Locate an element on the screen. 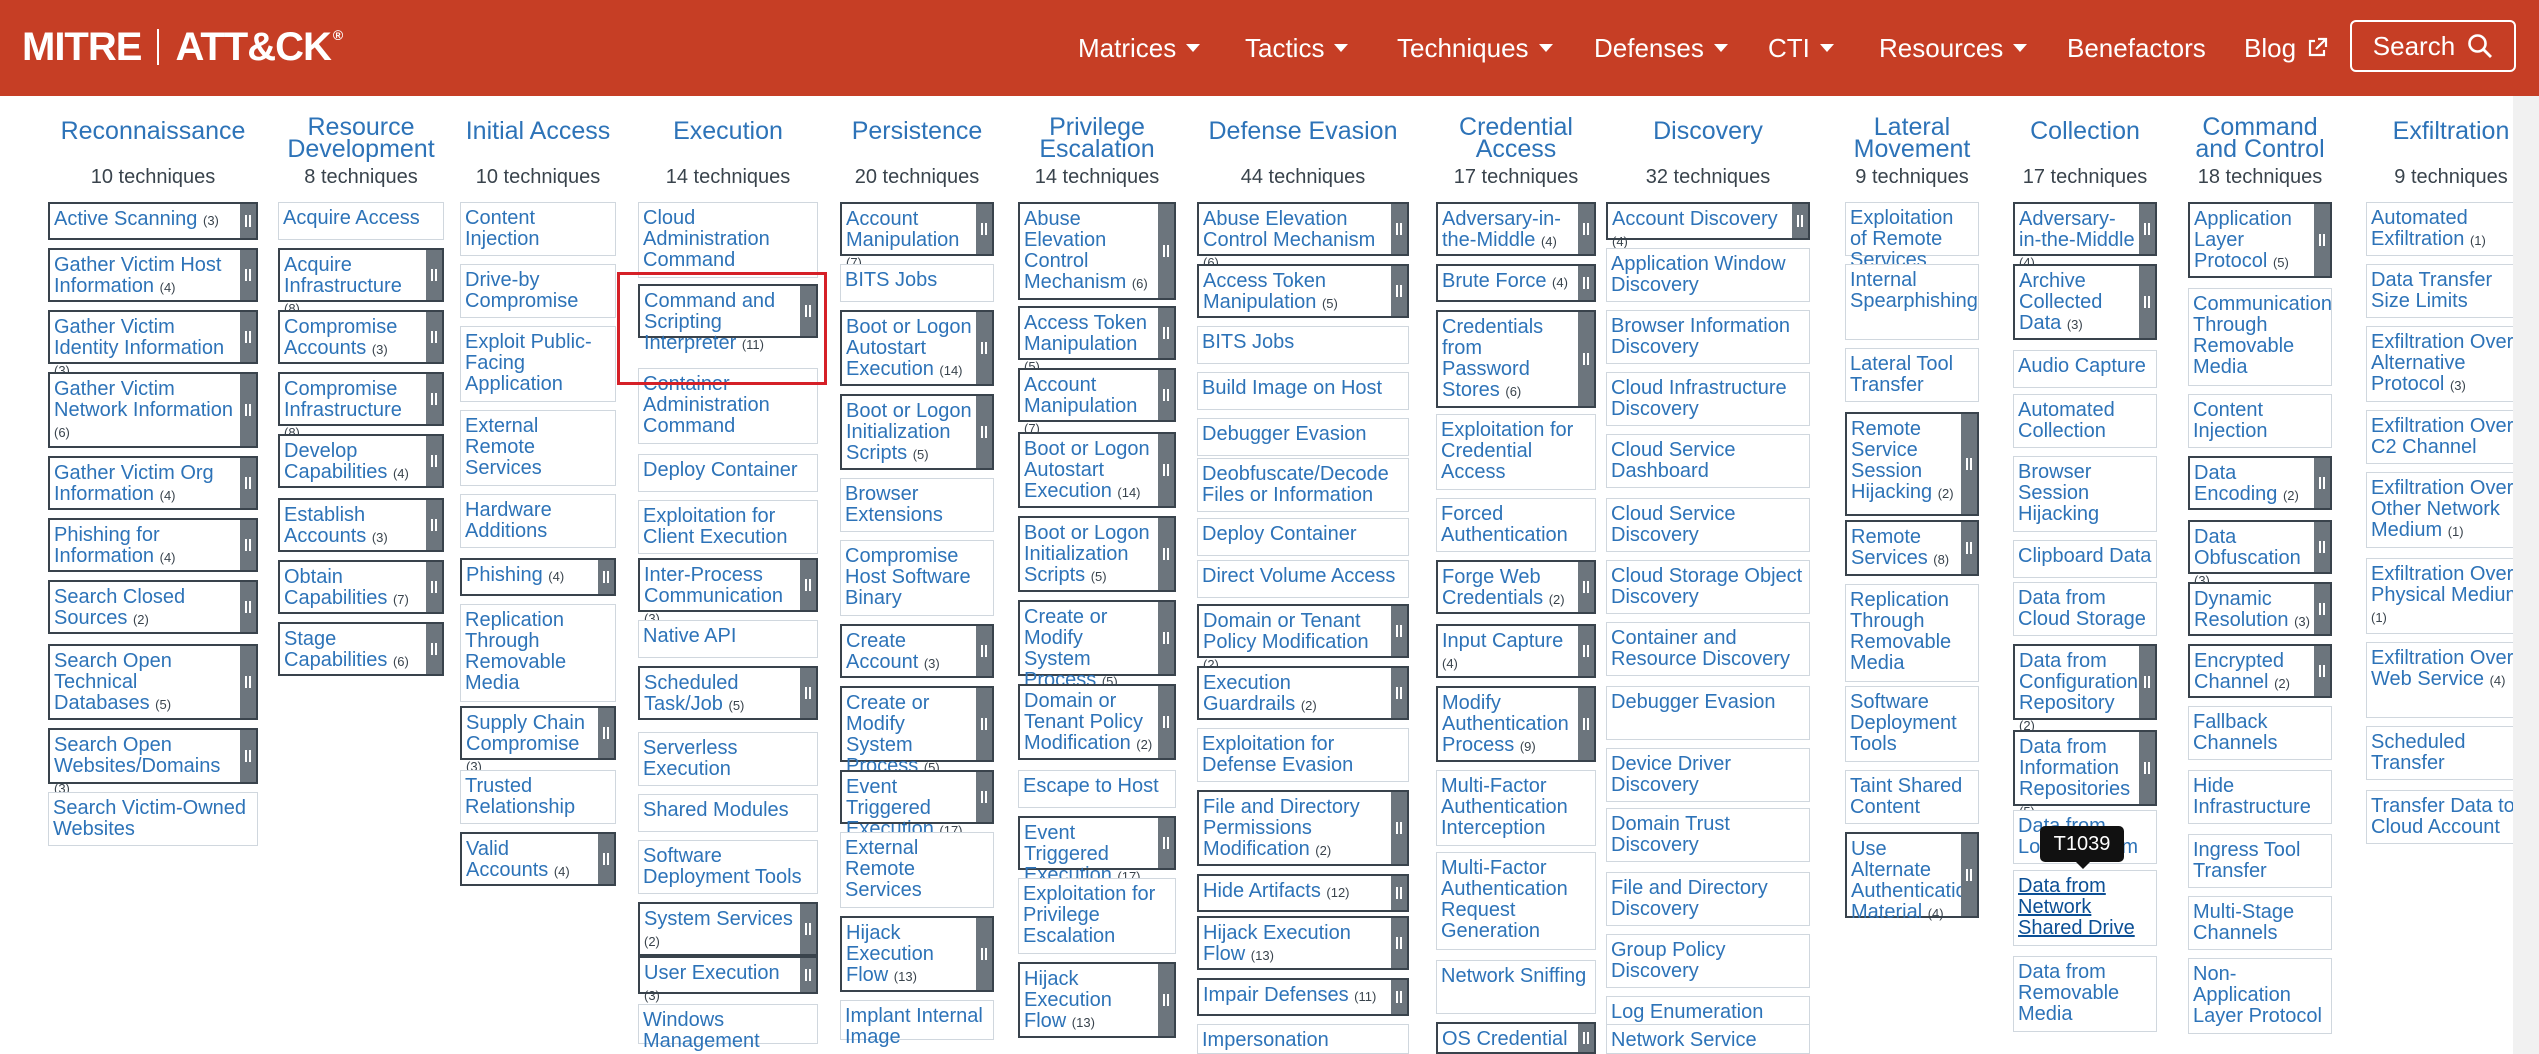 The width and height of the screenshot is (2539, 1054). technique-name: Exploit Public-Facing Application is located at coordinates (528, 363).